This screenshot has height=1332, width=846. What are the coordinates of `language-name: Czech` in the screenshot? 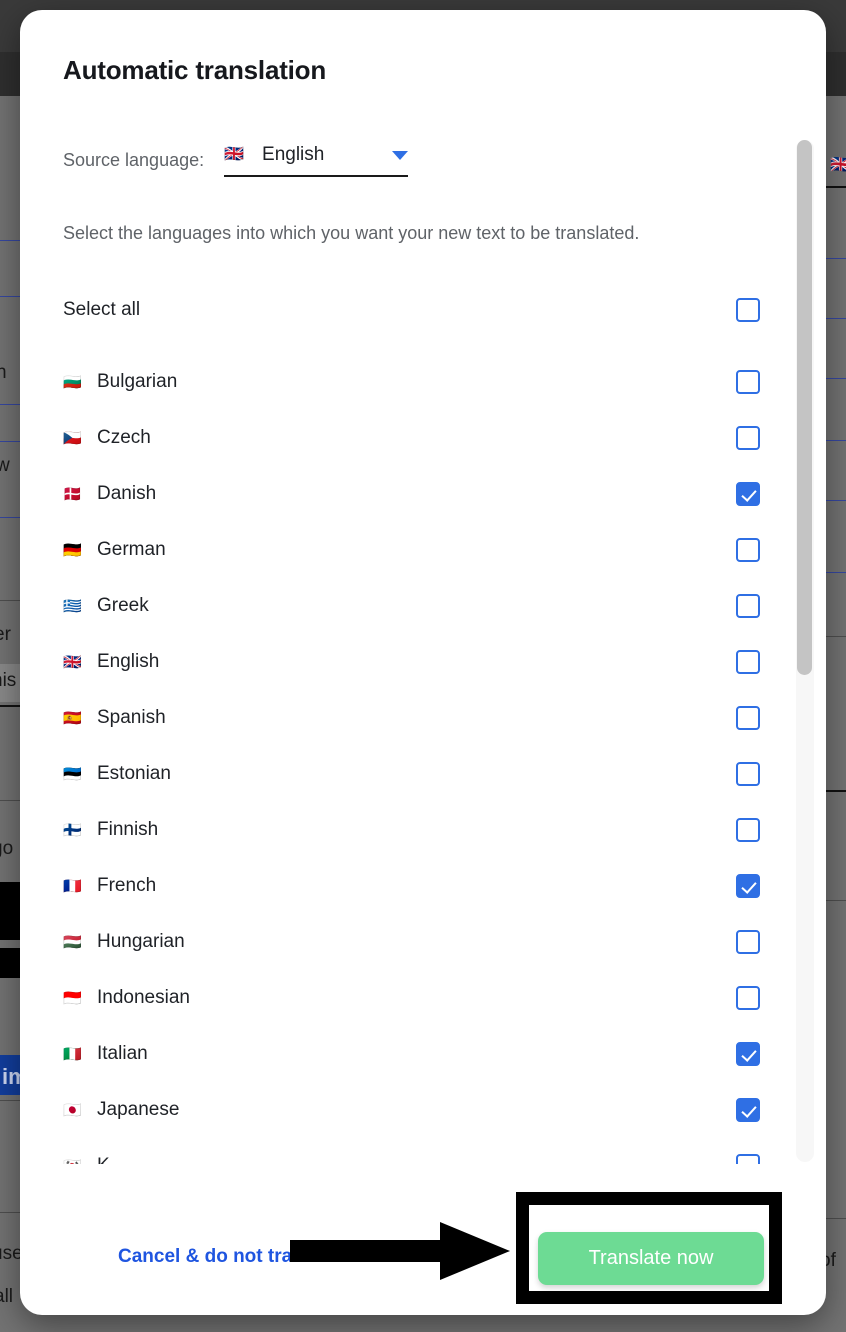 It's located at (124, 437).